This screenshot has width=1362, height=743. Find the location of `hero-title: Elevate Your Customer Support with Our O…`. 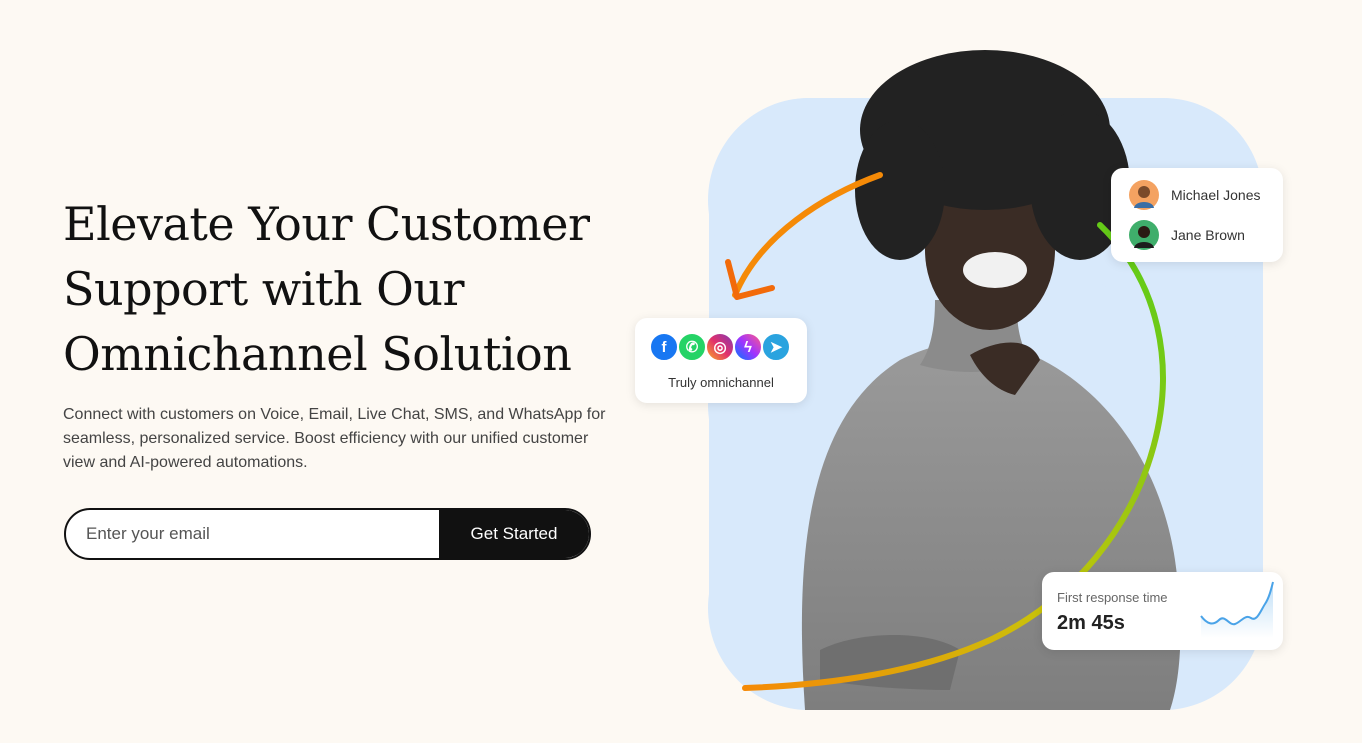

hero-title: Elevate Your Customer Support with Our O… is located at coordinates (343, 289).